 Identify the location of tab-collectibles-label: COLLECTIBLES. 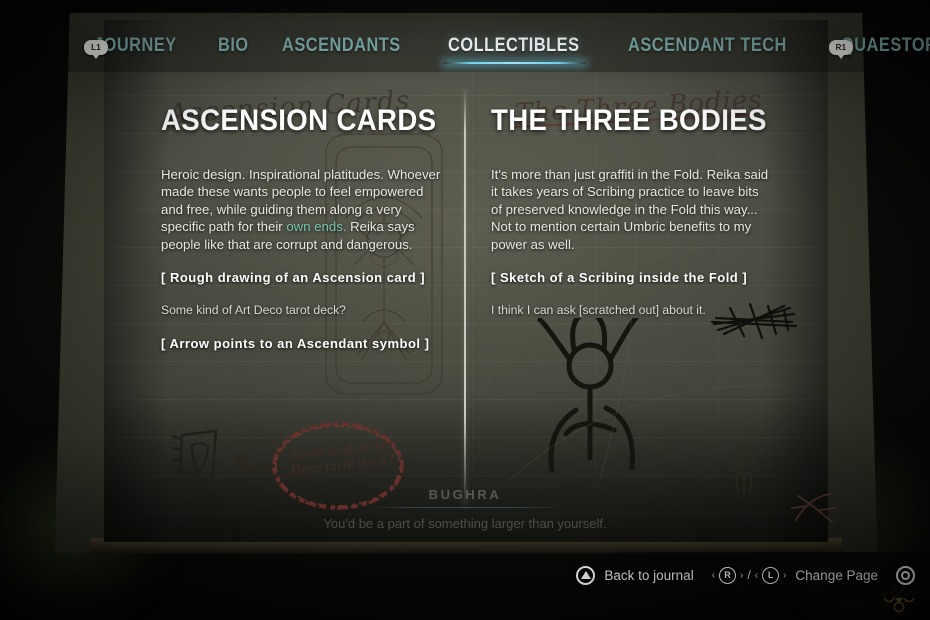
(513, 45).